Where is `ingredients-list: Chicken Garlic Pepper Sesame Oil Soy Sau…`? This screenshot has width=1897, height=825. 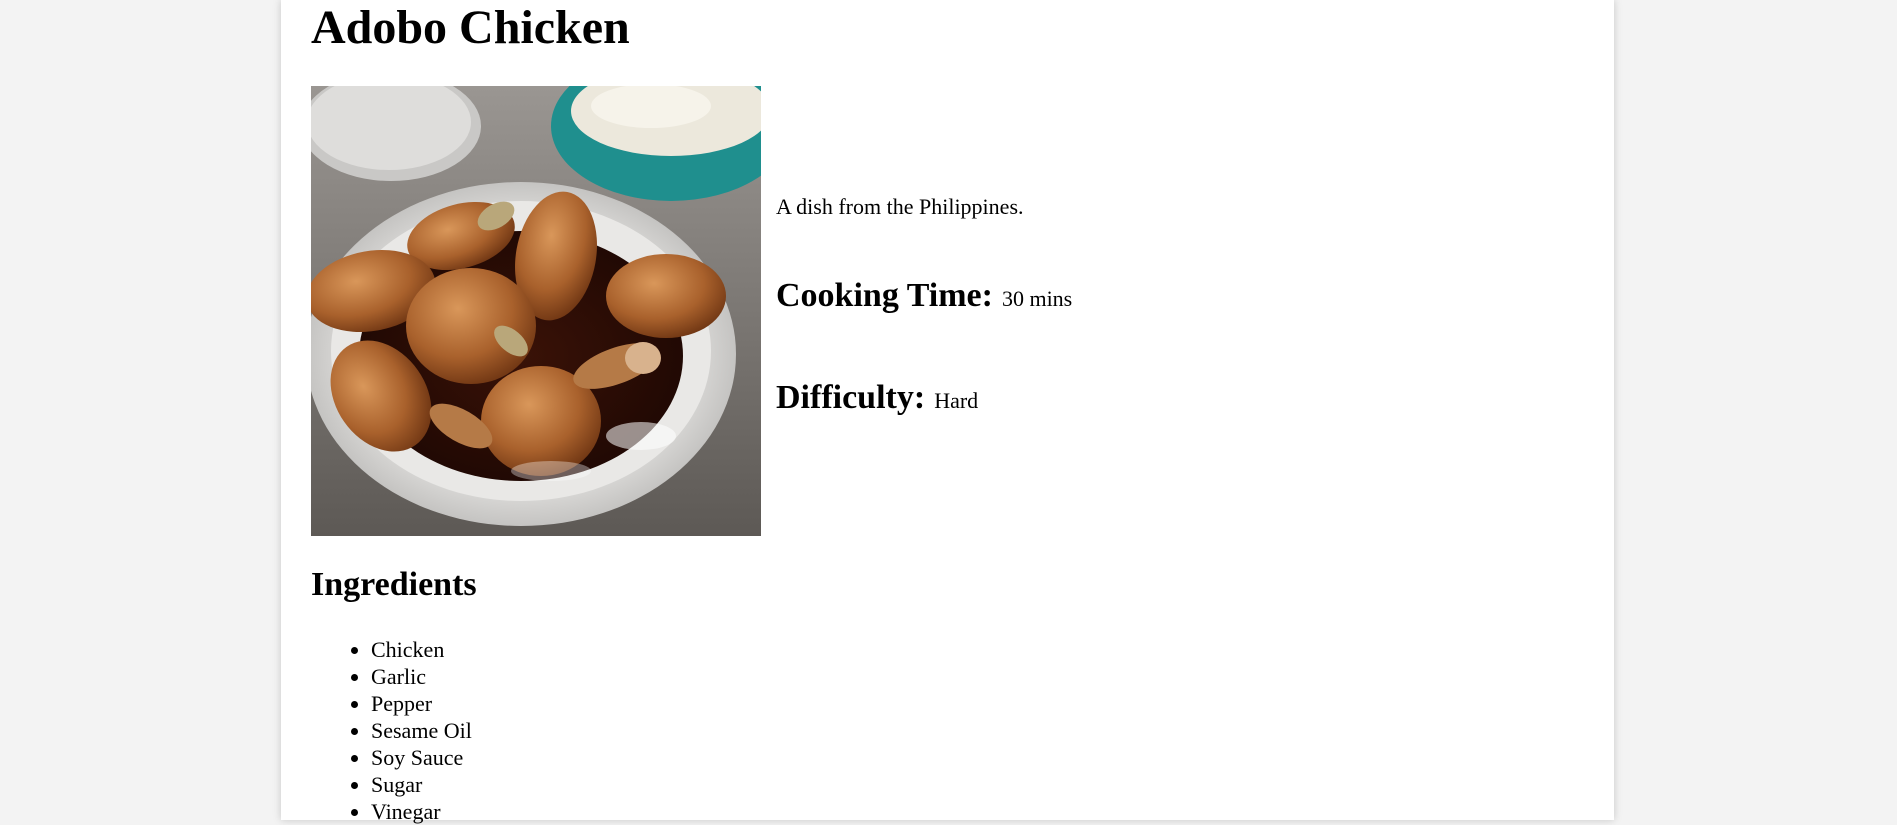 ingredients-list: Chicken Garlic Pepper Sesame Oil Soy Sau… is located at coordinates (391, 730).